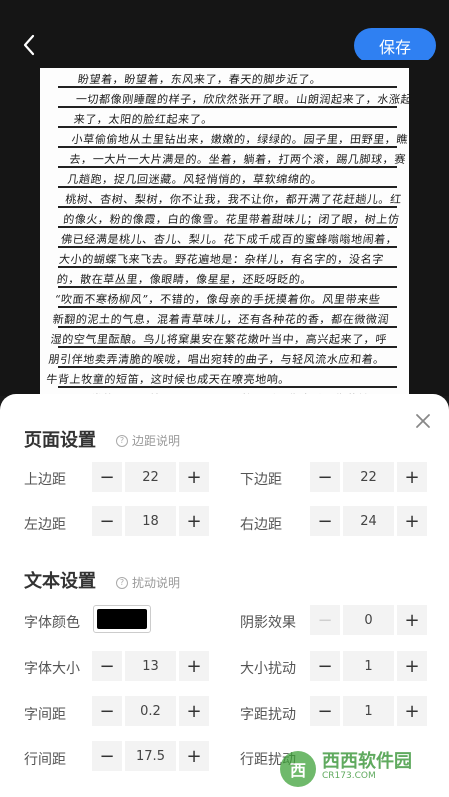 This screenshot has height=797, width=449. I want to click on chevron-left-icon, so click(29, 45).